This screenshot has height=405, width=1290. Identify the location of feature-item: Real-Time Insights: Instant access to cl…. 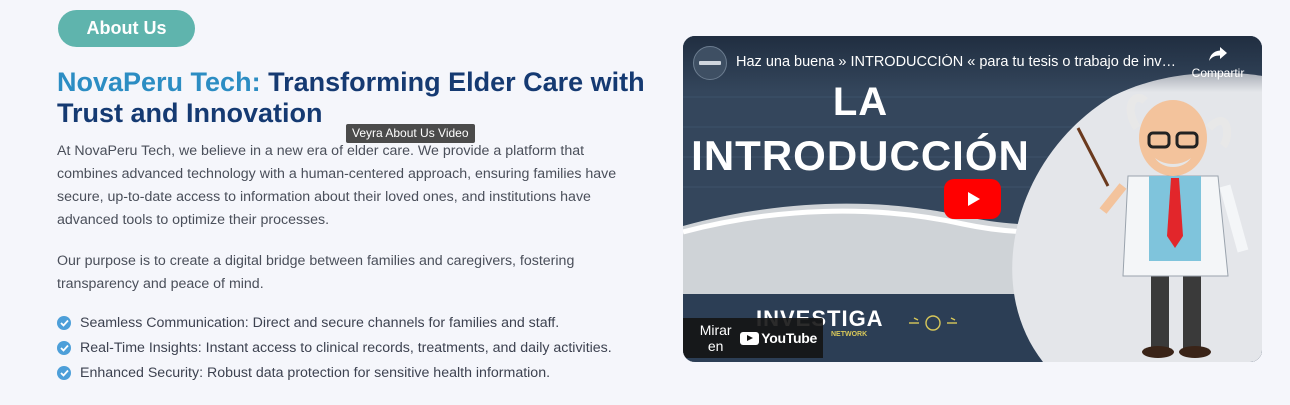
(334, 347).